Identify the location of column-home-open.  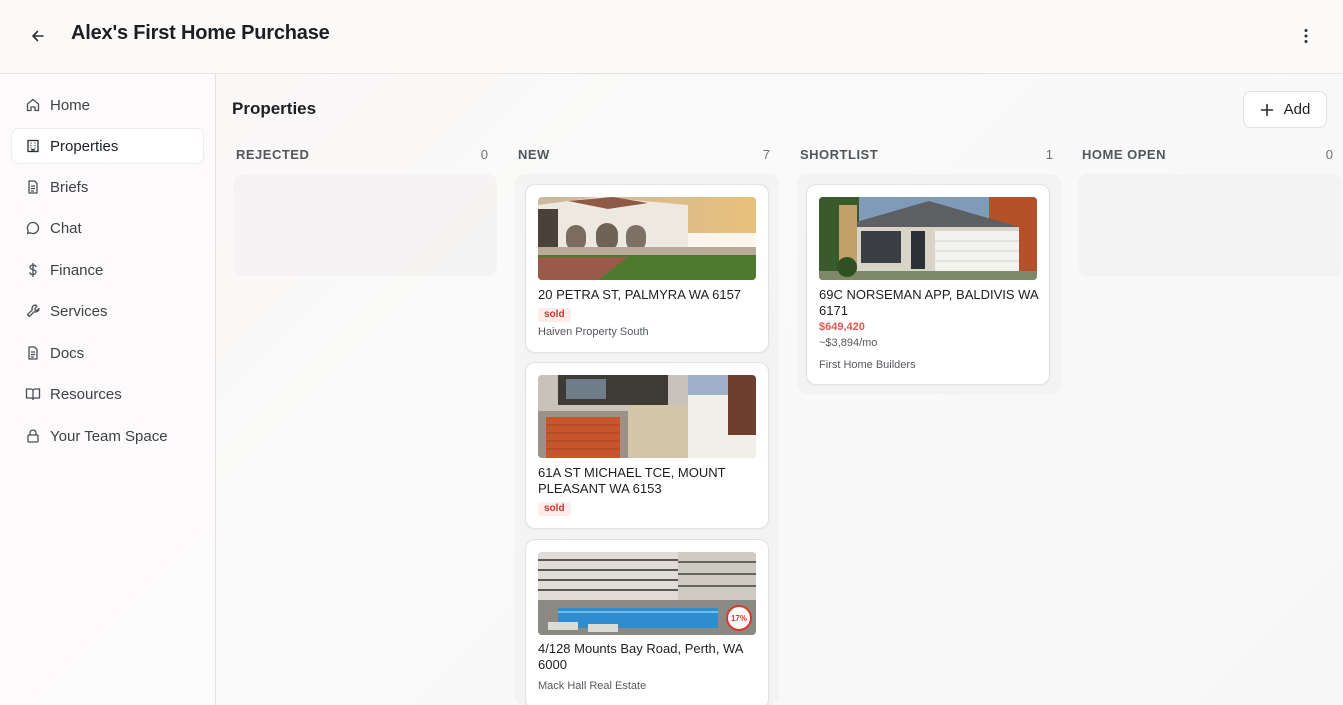
(1210, 225).